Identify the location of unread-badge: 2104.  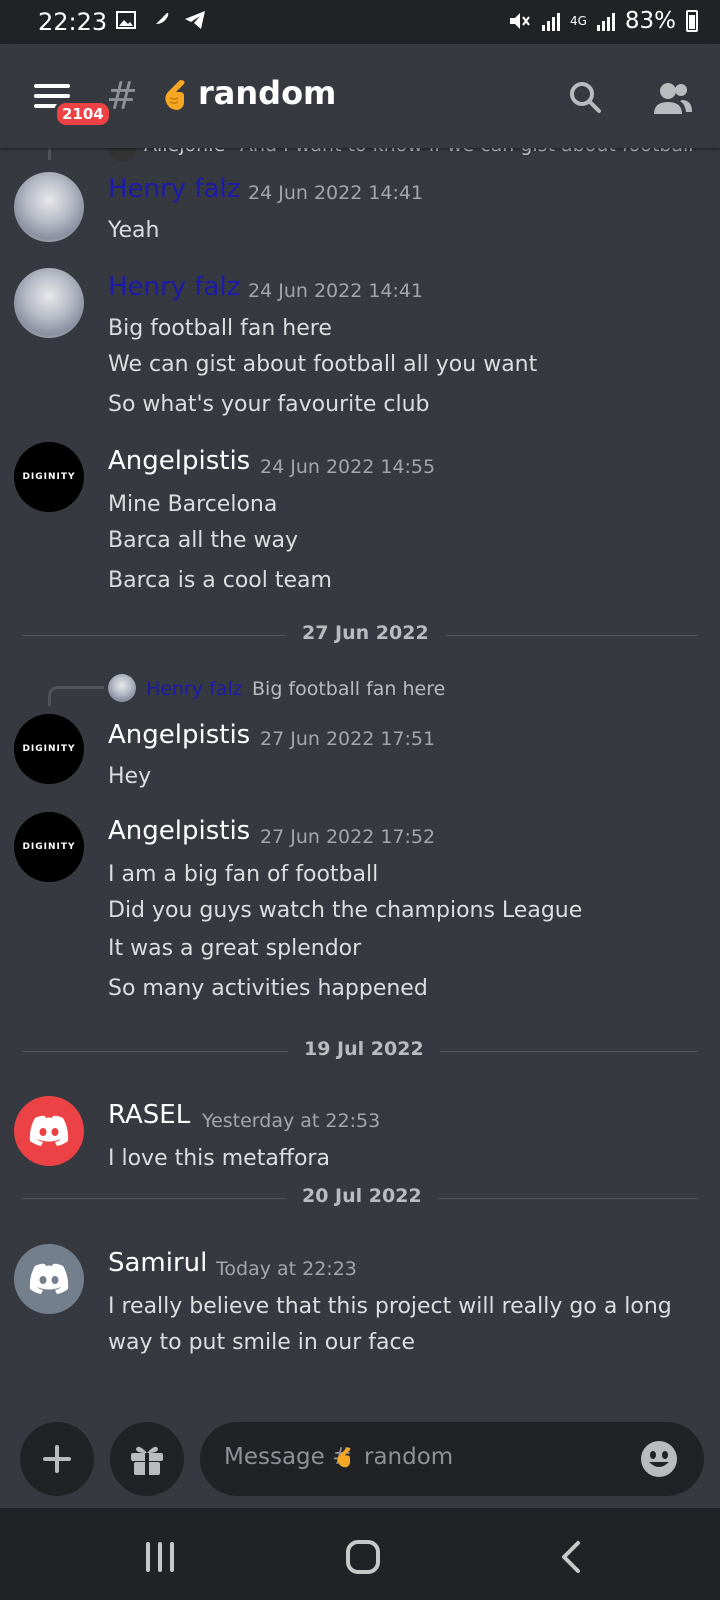
(83, 114).